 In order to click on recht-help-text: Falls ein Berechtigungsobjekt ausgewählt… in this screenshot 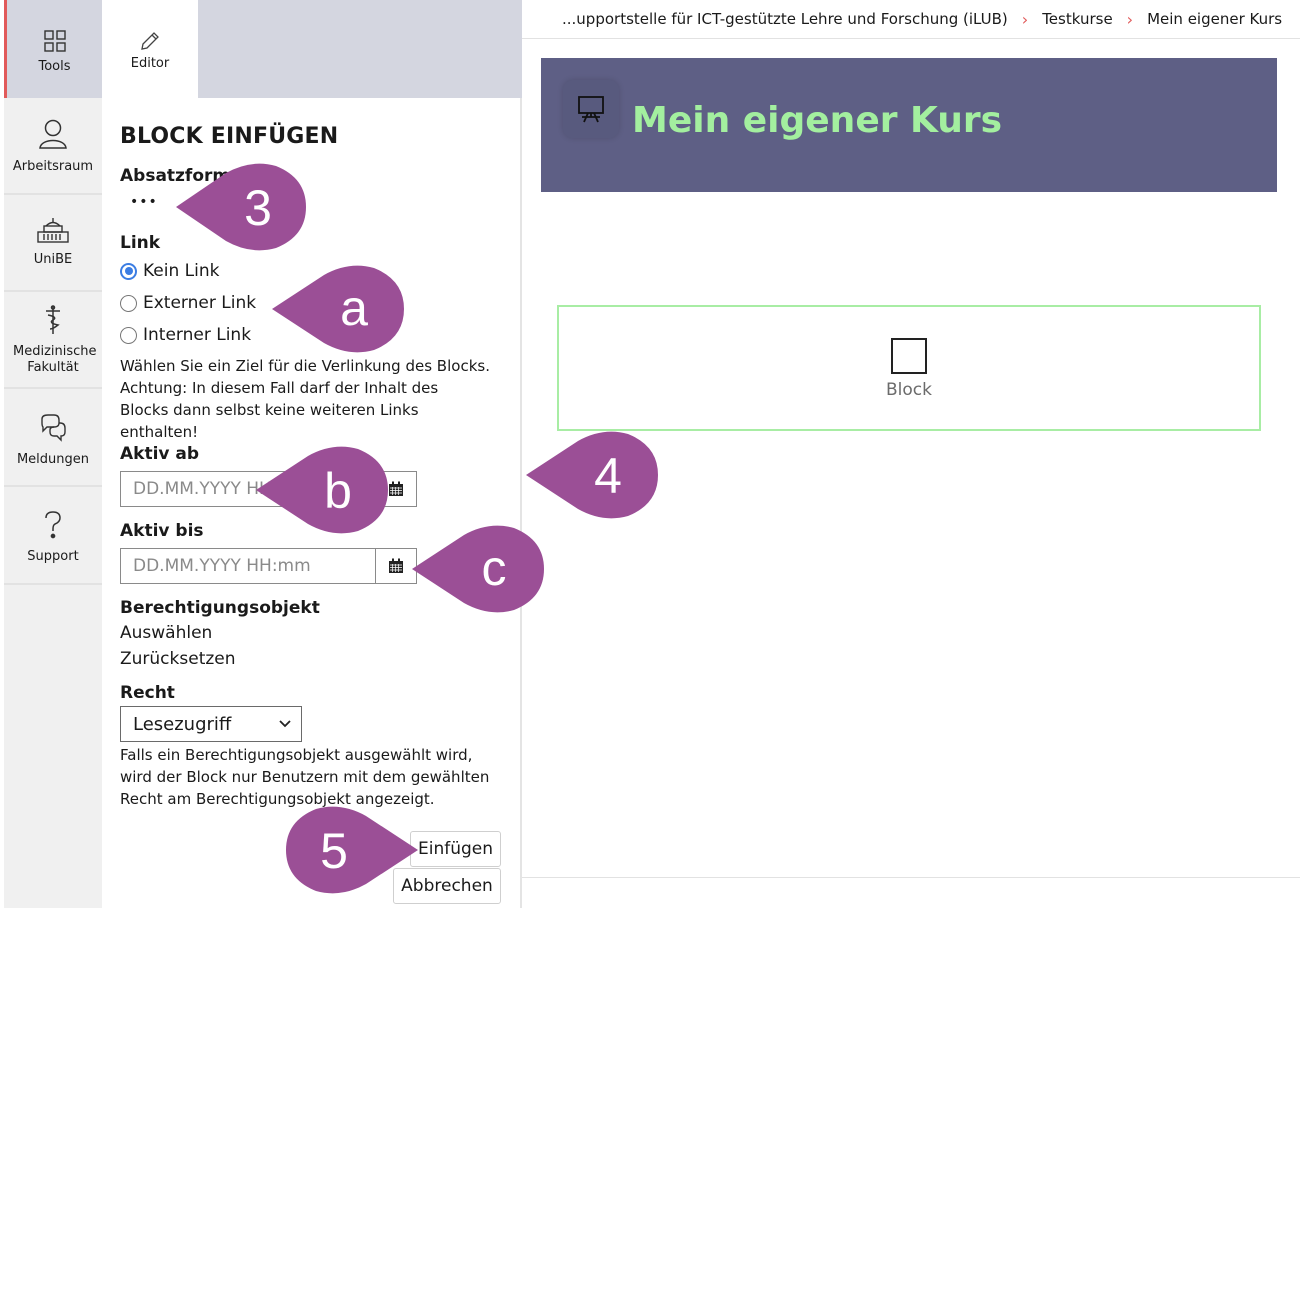, I will do `click(305, 777)`.